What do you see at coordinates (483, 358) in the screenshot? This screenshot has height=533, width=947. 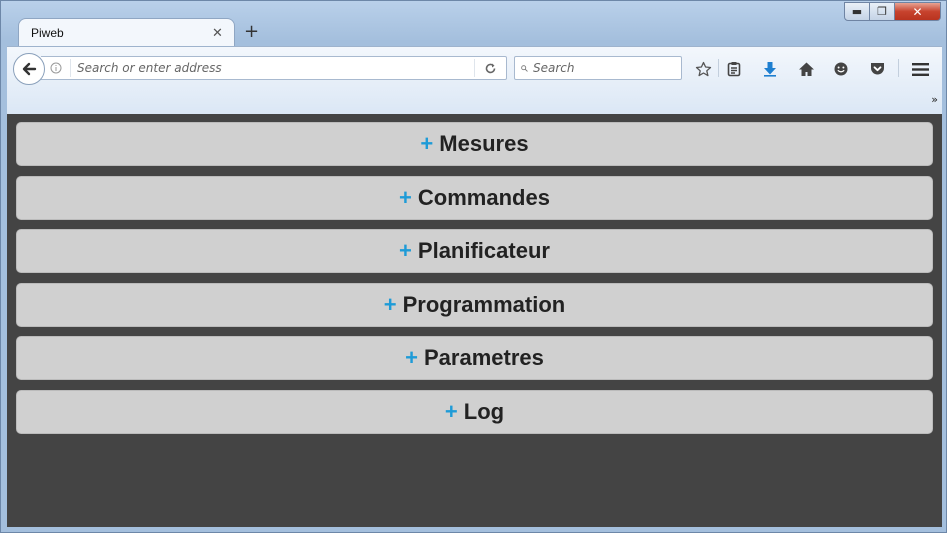 I see `accordion-label: Parametres` at bounding box center [483, 358].